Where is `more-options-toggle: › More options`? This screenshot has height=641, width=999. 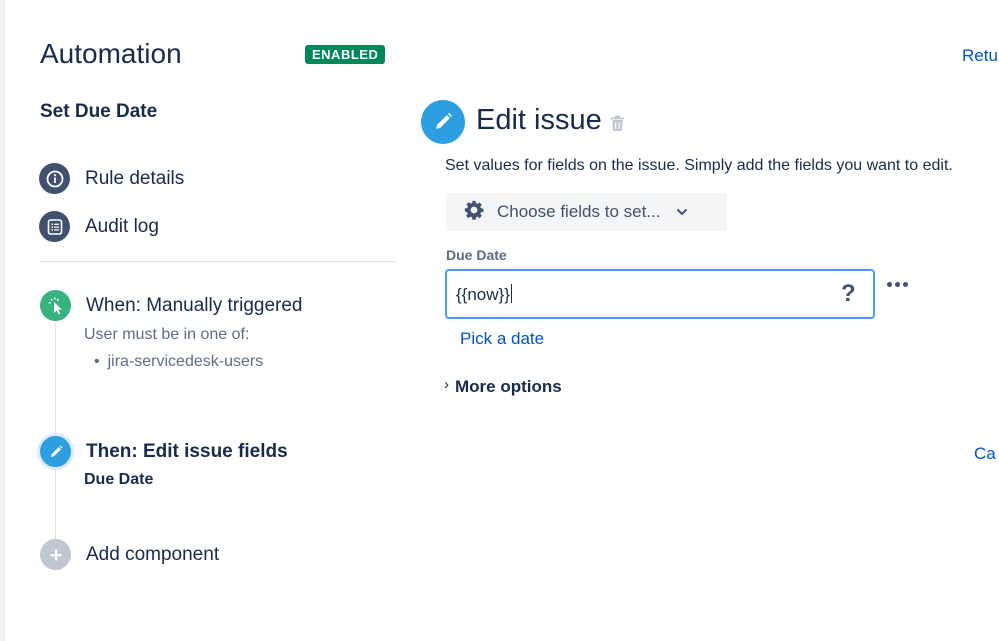
more-options-toggle: › More options is located at coordinates (503, 386).